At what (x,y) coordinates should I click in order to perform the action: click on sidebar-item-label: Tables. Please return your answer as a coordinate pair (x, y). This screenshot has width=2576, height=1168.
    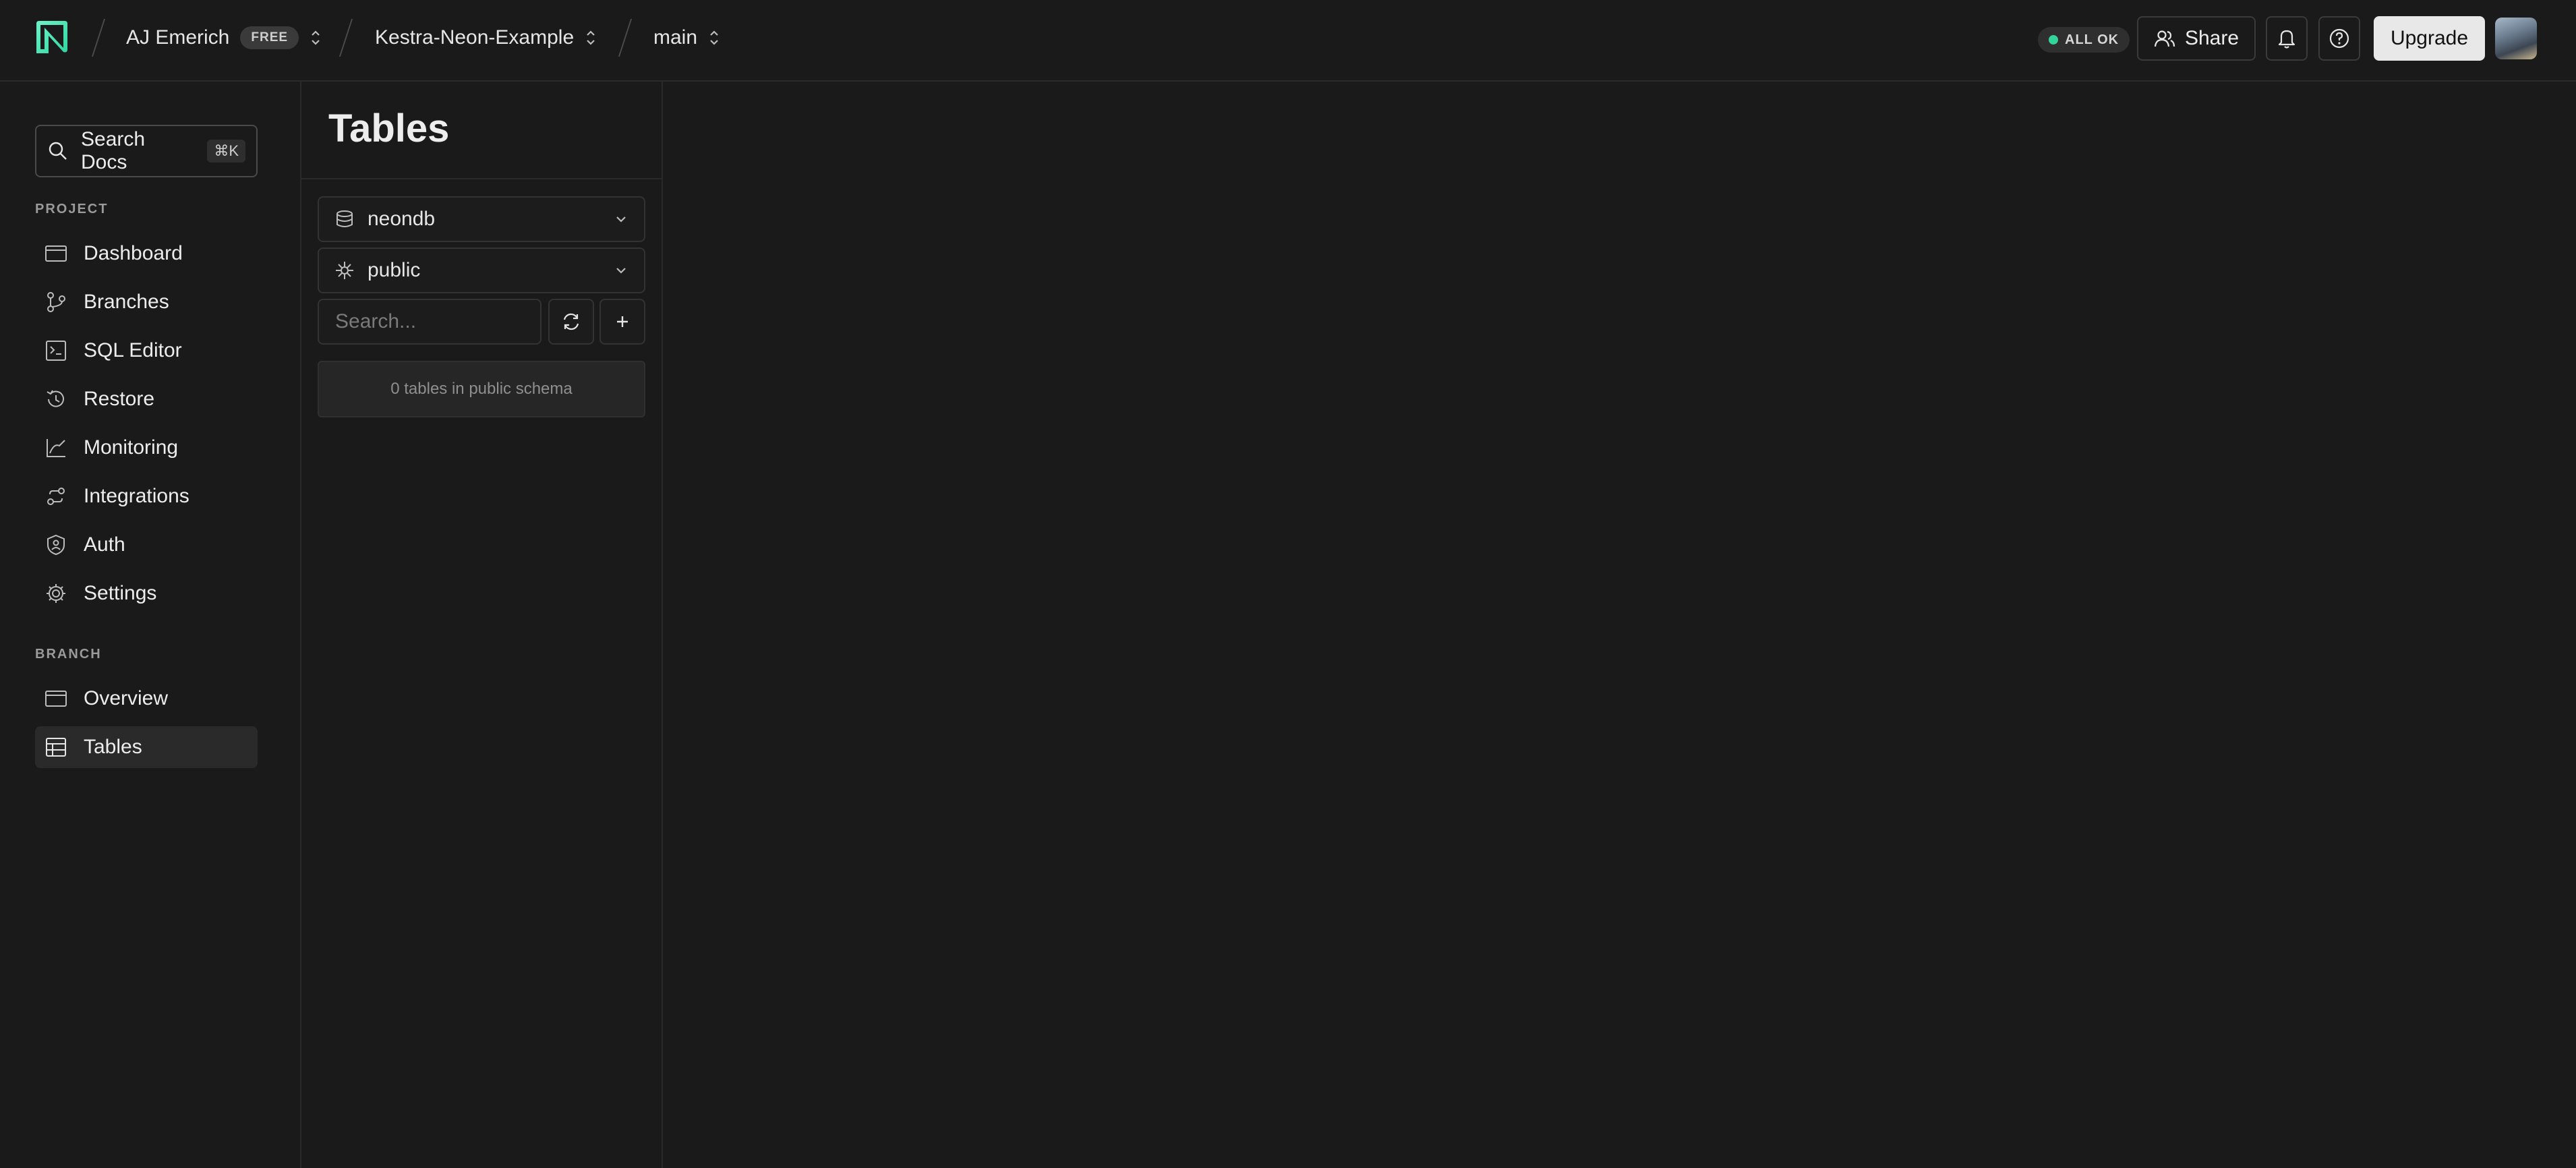
    Looking at the image, I should click on (113, 747).